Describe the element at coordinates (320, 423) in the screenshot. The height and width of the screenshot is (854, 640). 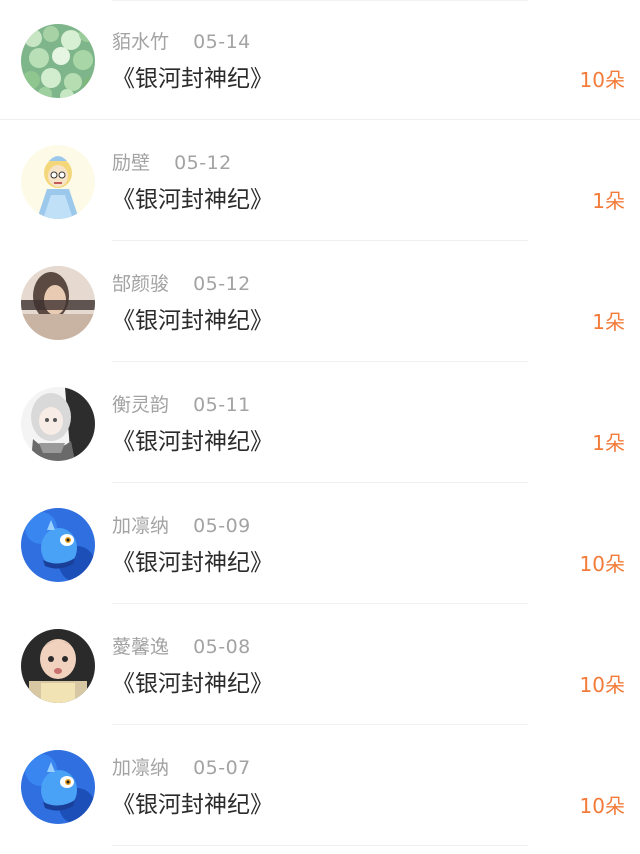
I see `list-item: 衡灵韵 05-11 《银河封神纪》 1朵` at that location.